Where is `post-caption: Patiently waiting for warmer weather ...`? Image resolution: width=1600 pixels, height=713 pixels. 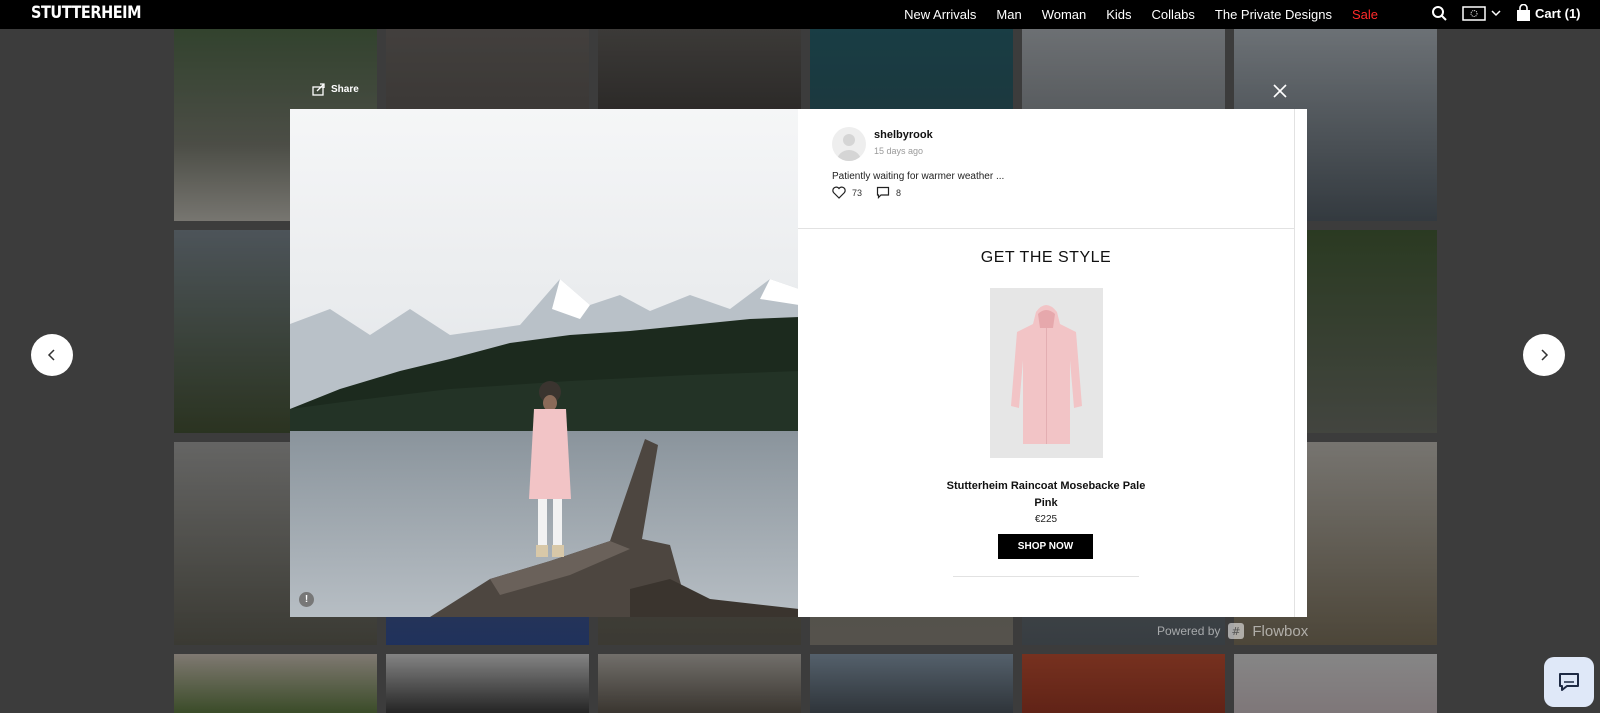 post-caption: Patiently waiting for warmer weather ... is located at coordinates (918, 176).